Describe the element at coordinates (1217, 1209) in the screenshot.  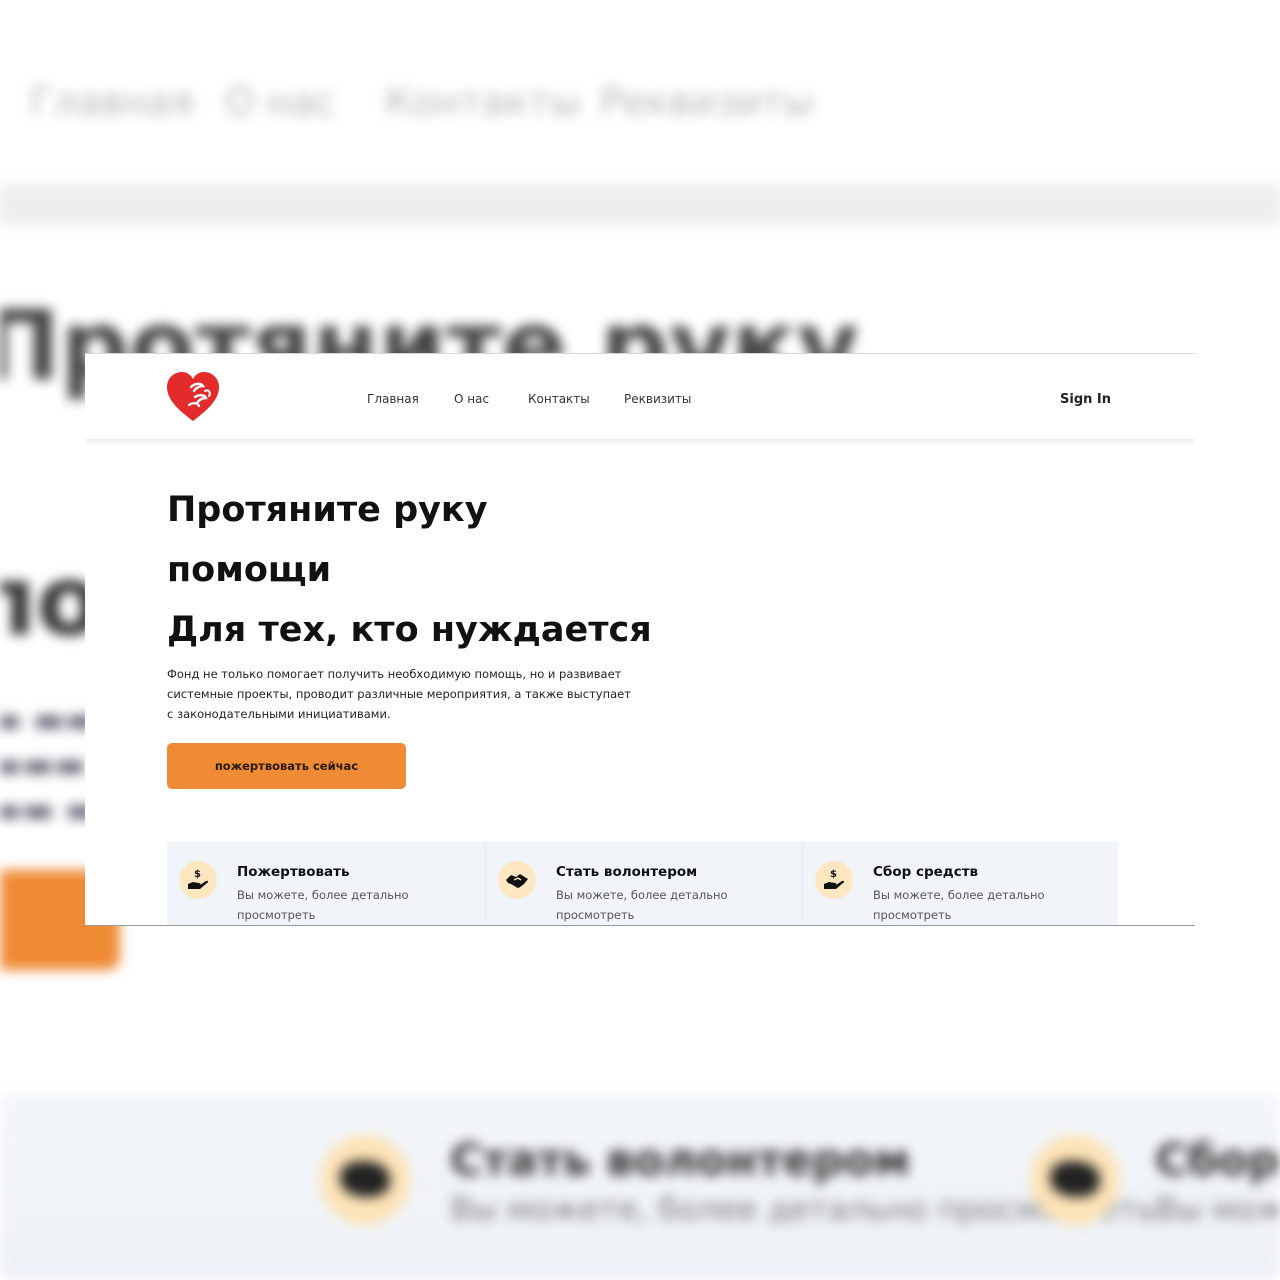
I see `backdrop-feature-text: Вы можете, более детально просмотреть` at that location.